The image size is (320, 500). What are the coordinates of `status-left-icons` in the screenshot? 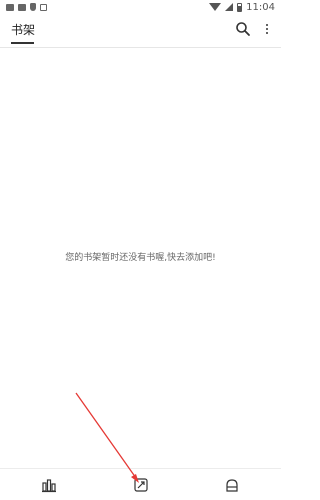 It's located at (26, 7).